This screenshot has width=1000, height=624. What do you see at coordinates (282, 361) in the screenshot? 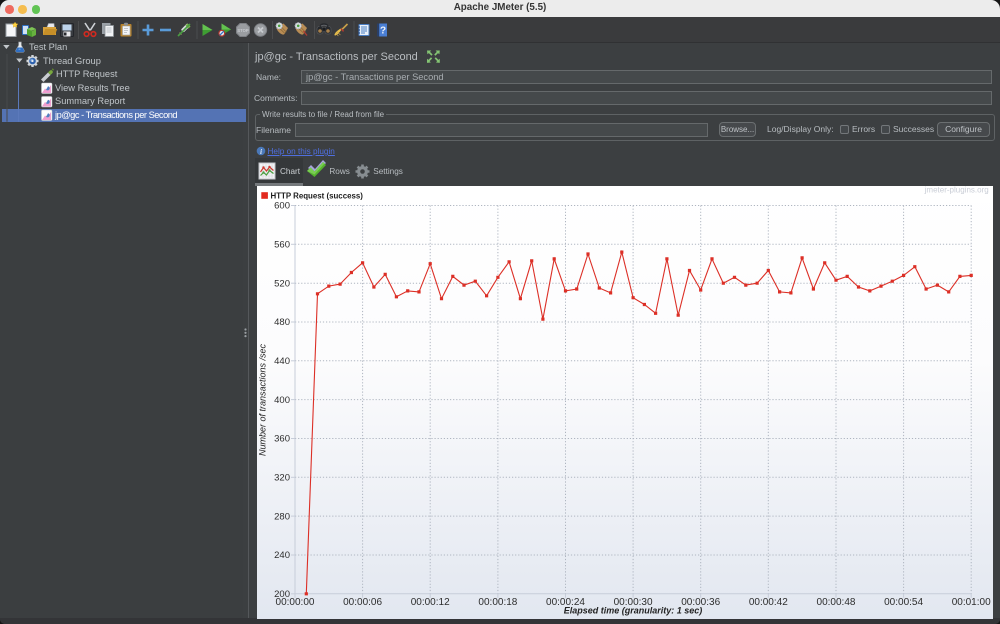
I see `svg-text: 440` at bounding box center [282, 361].